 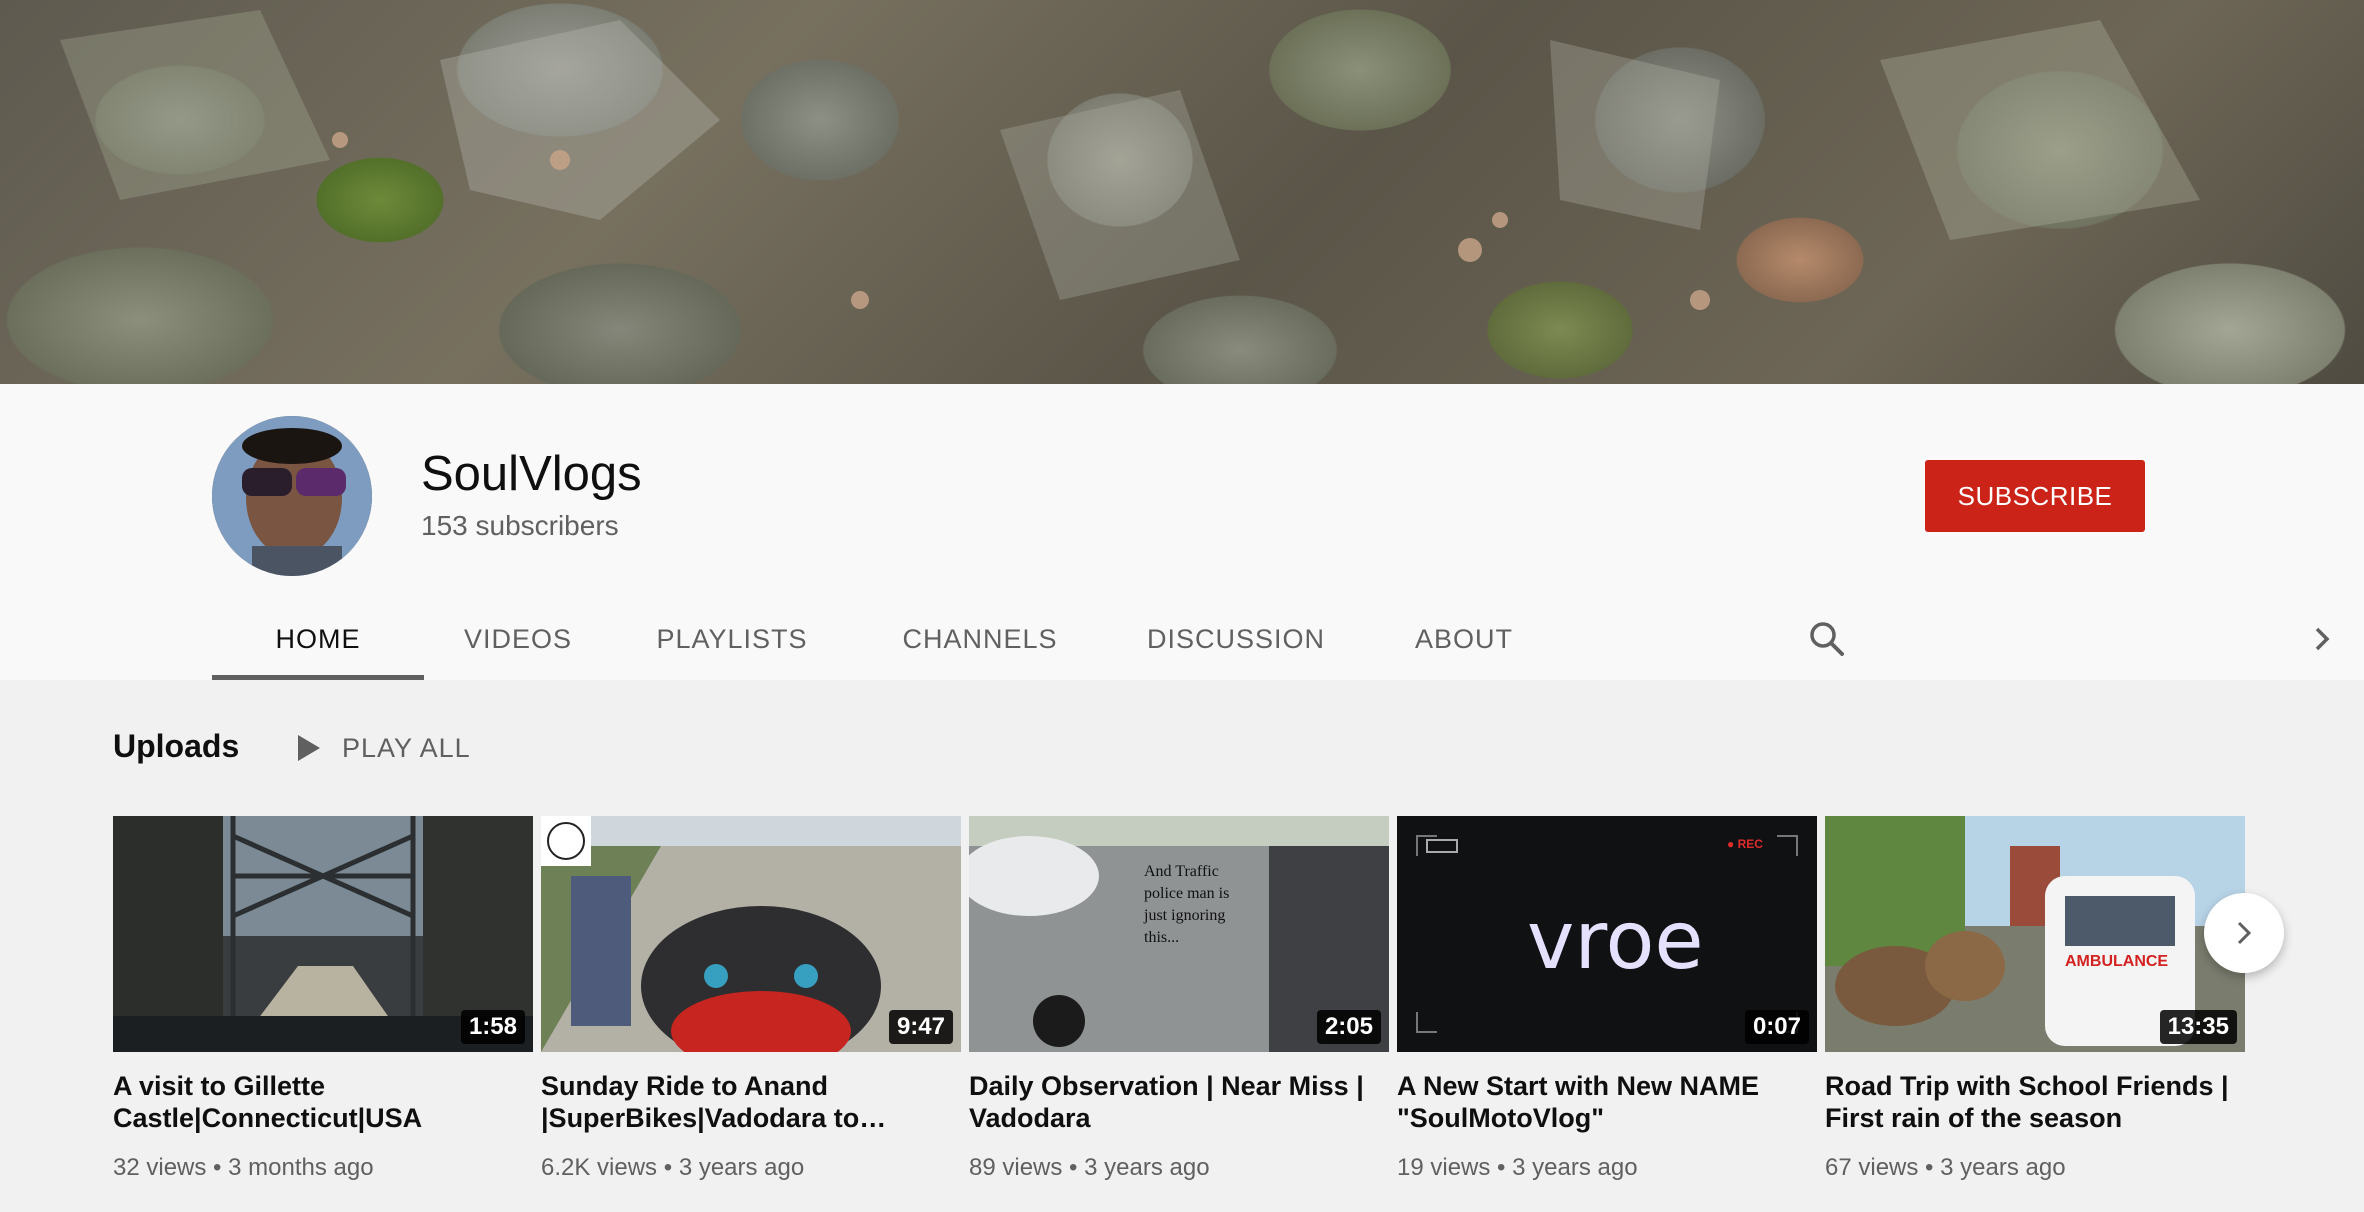 What do you see at coordinates (1348, 1027) in the screenshot?
I see `video-duration: 2:05` at bounding box center [1348, 1027].